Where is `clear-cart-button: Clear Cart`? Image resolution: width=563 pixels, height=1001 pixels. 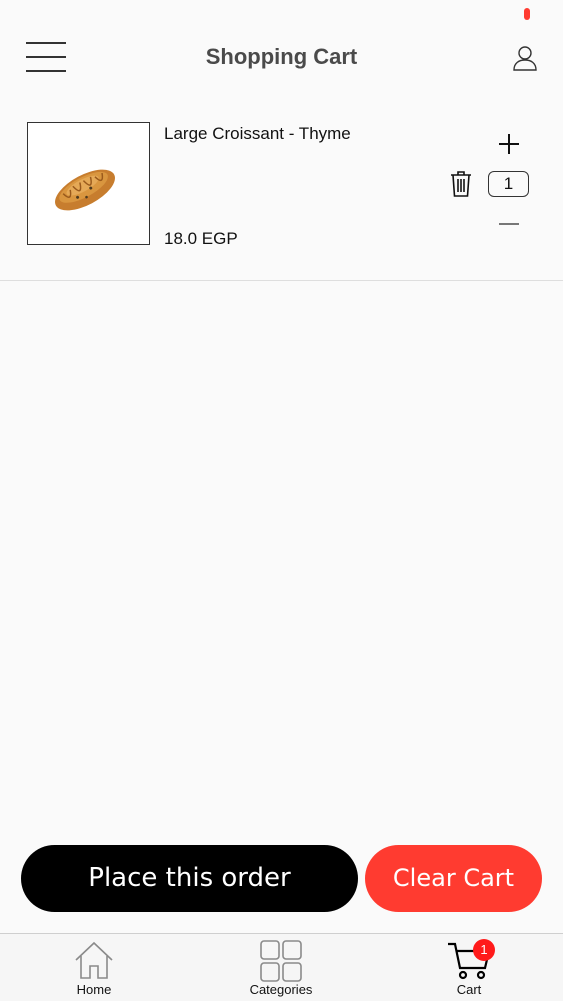
clear-cart-button: Clear Cart is located at coordinates (453, 878).